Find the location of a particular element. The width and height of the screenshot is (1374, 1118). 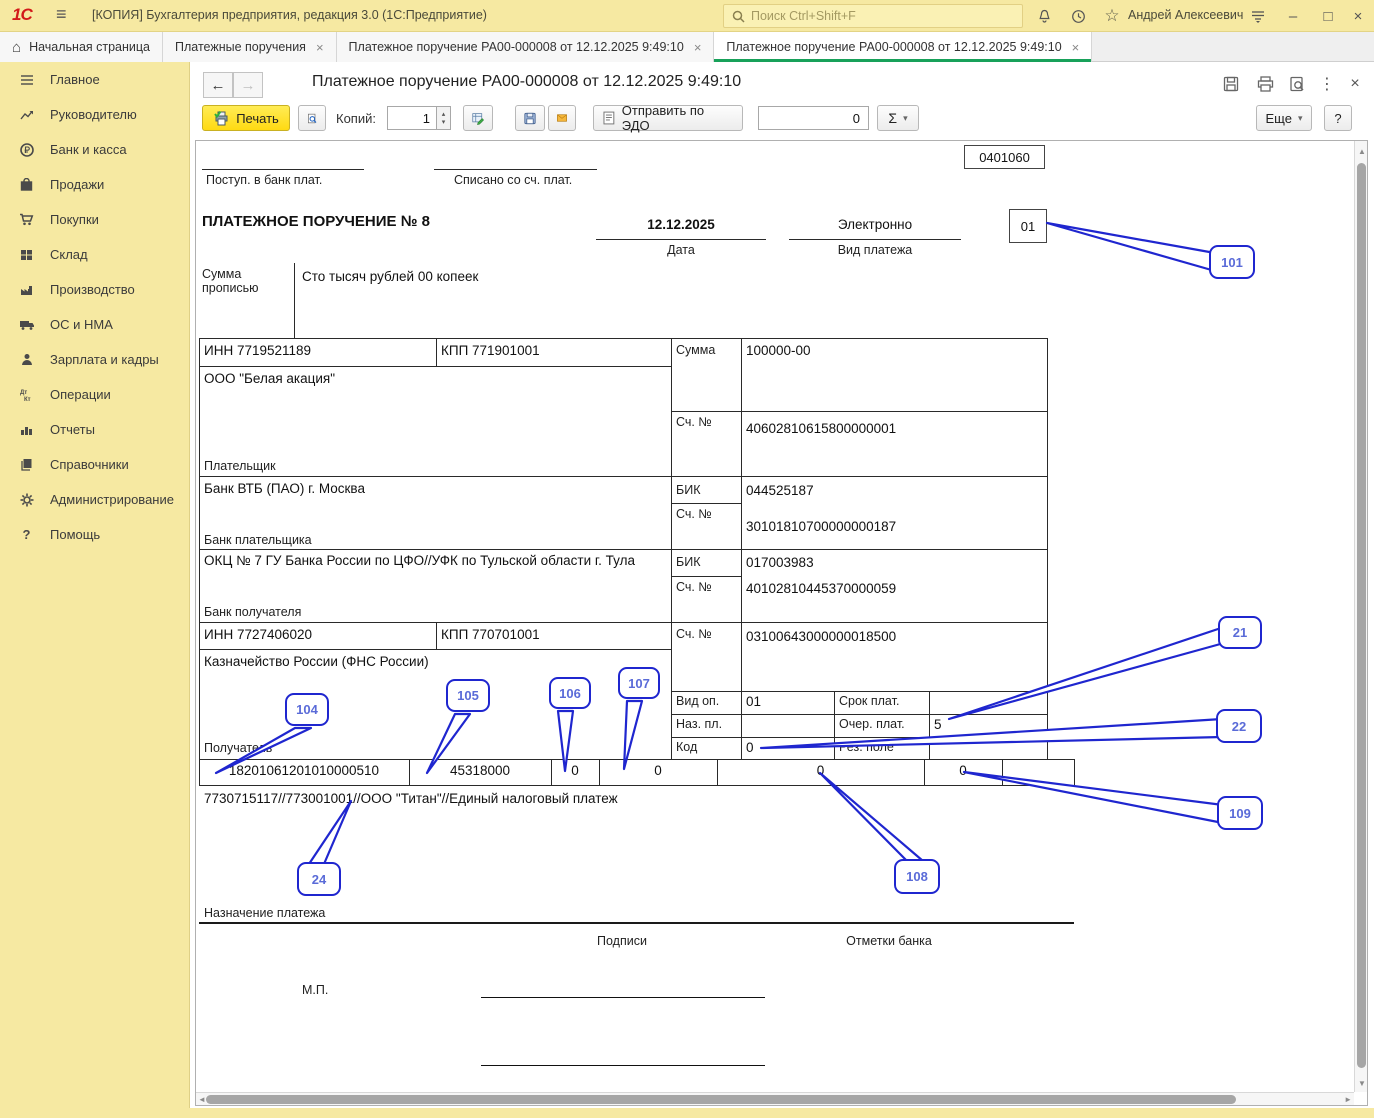

print-icon is located at coordinates (1265, 84).